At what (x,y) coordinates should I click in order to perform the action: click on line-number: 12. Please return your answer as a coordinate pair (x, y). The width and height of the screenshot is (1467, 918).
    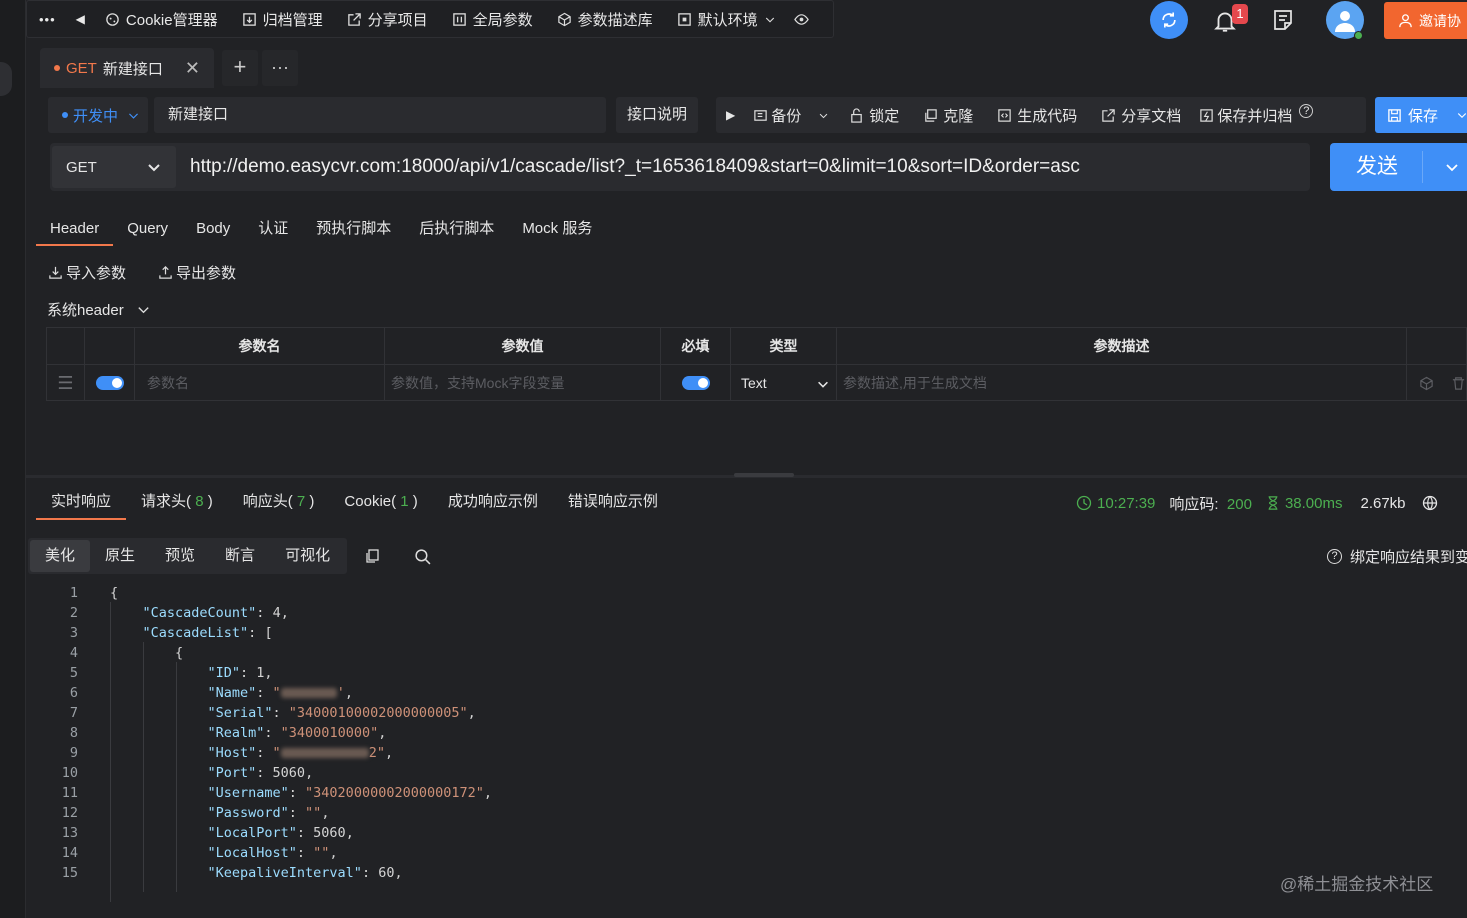
    Looking at the image, I should click on (69, 813).